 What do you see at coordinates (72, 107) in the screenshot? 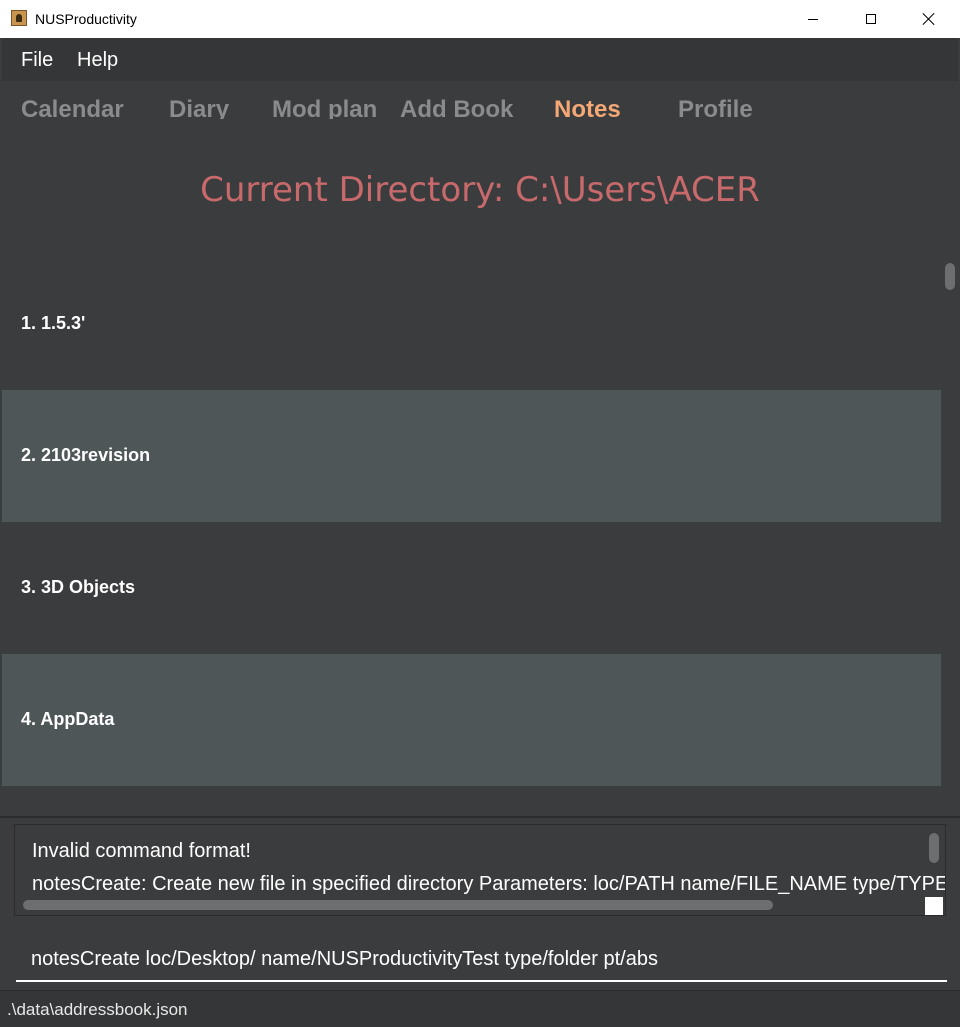
I see `tab-calendar: Calendar` at bounding box center [72, 107].